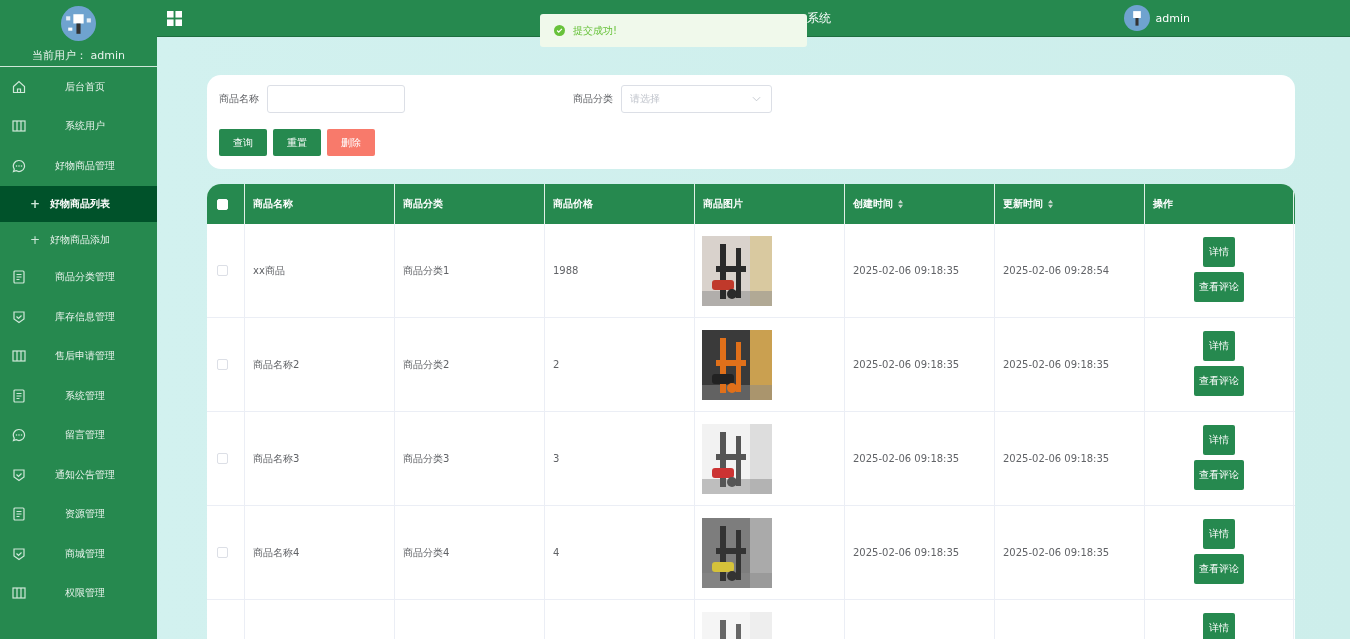  Describe the element at coordinates (1056, 270) in the screenshot. I see `table-cell: 2025-02-06 09:28:54` at that location.